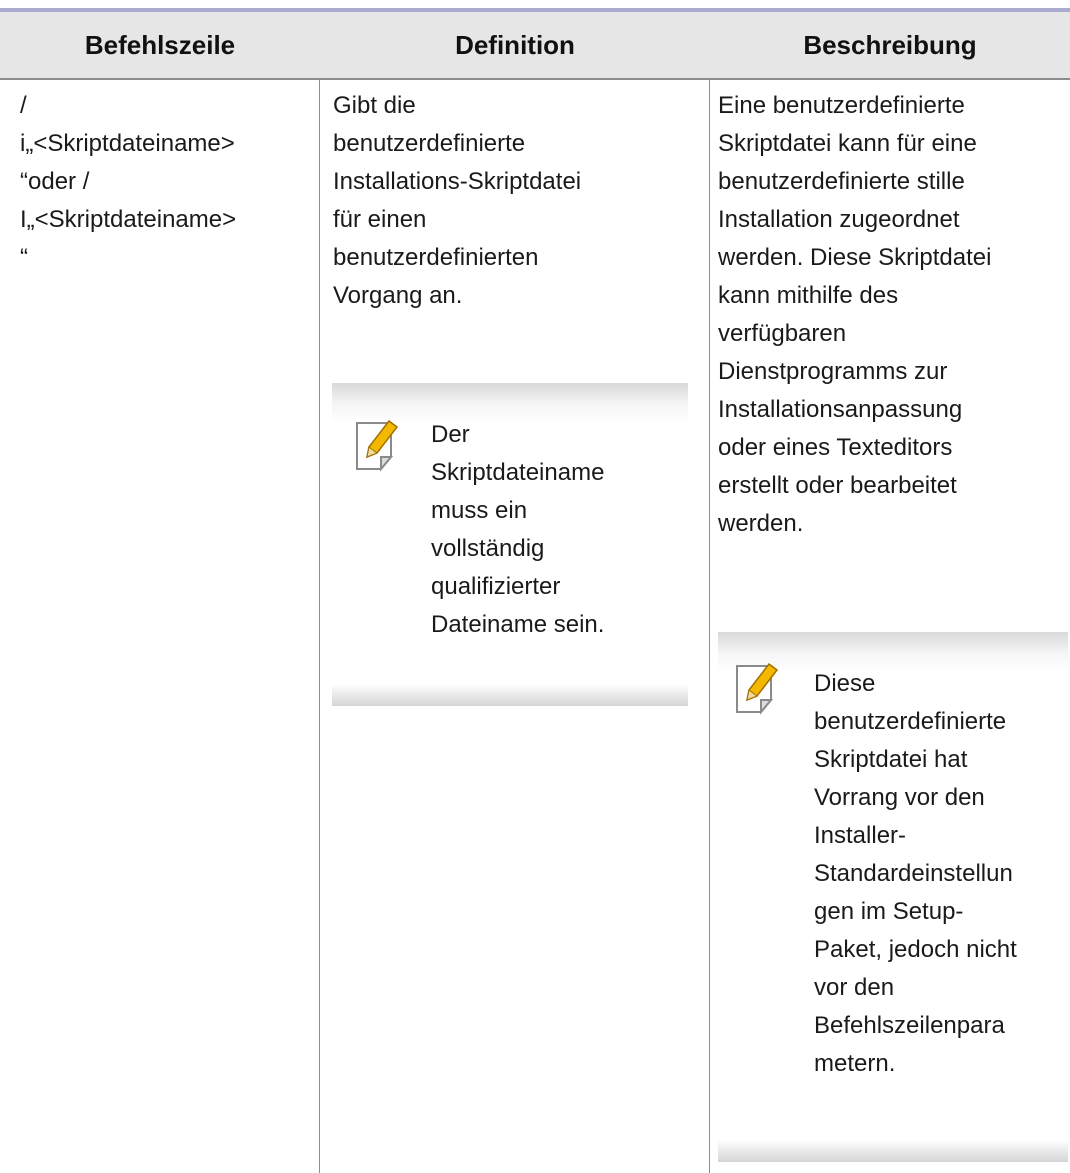 This screenshot has height=1173, width=1070. I want to click on header-beschreibung: Beschreibung, so click(890, 45).